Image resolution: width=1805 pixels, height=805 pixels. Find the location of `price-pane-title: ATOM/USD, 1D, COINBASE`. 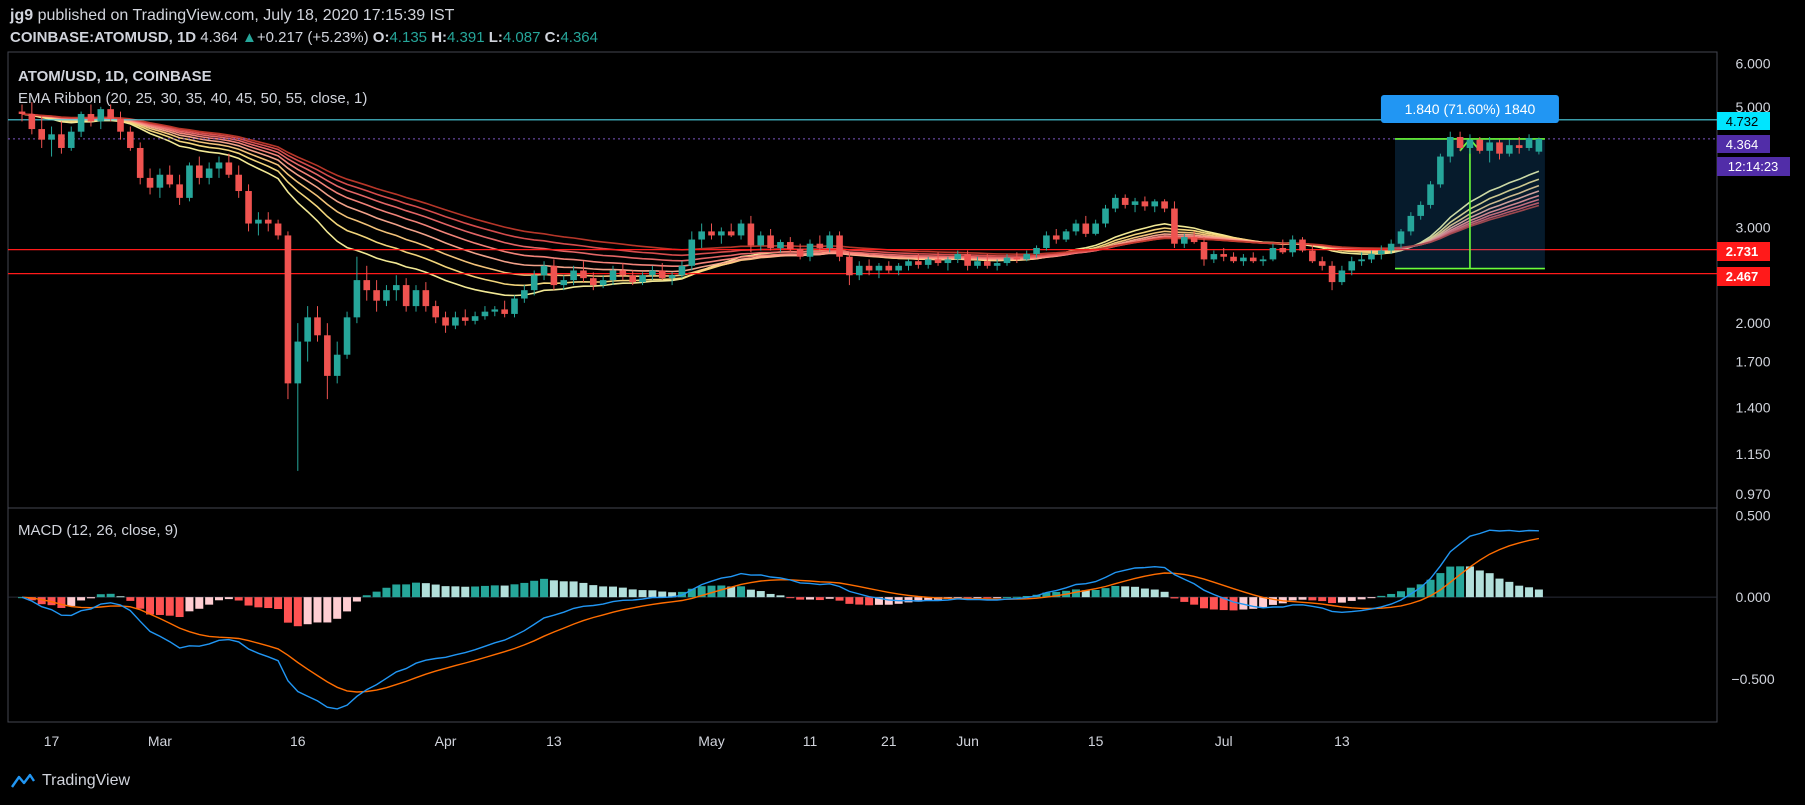

price-pane-title: ATOM/USD, 1D, COINBASE is located at coordinates (115, 76).